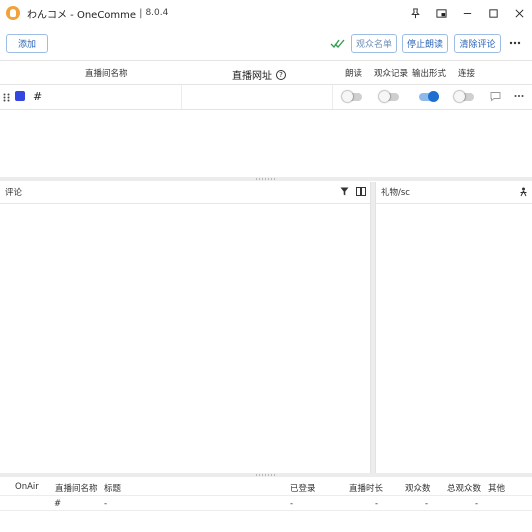  Describe the element at coordinates (257, 97) in the screenshot. I see `room-url-field` at that location.